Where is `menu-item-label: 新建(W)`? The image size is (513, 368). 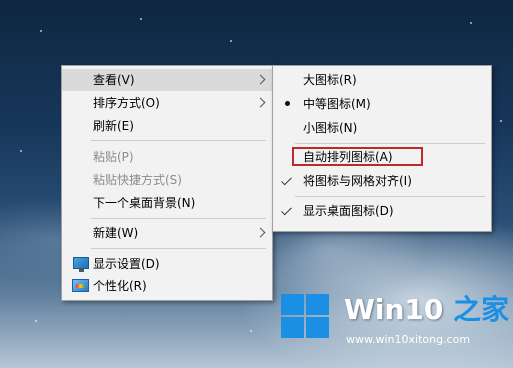 menu-item-label: 新建(W) is located at coordinates (116, 233).